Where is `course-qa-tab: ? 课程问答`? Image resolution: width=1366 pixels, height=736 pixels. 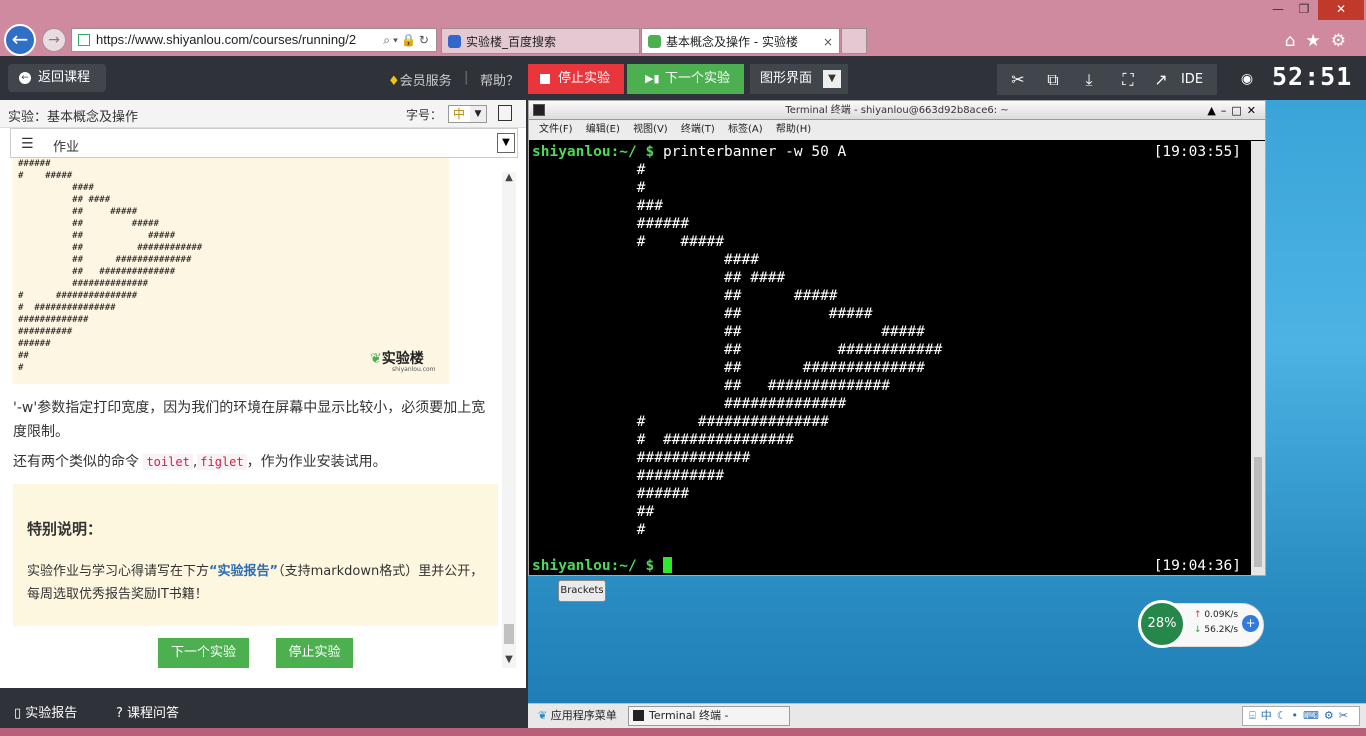
course-qa-tab: ? 课程问答 is located at coordinates (147, 711).